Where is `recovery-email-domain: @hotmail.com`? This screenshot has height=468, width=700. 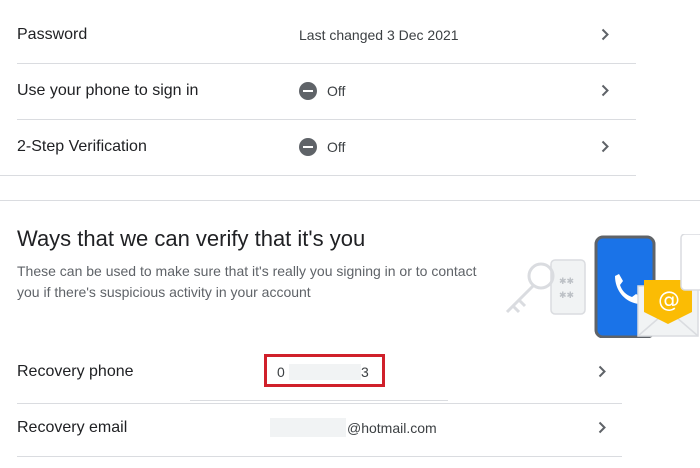 recovery-email-domain: @hotmail.com is located at coordinates (392, 428).